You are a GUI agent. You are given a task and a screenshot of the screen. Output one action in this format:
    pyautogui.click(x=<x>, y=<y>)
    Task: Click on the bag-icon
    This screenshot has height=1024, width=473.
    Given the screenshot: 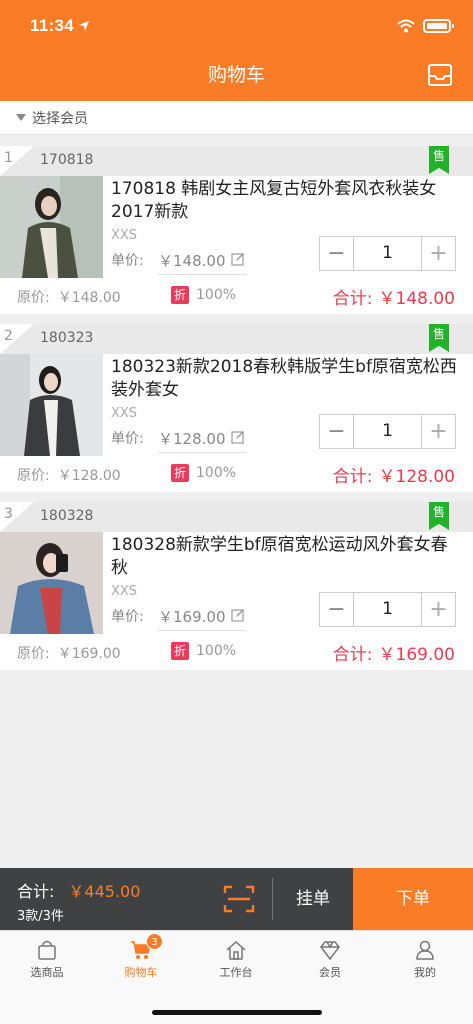 What is the action you would take?
    pyautogui.click(x=47, y=950)
    